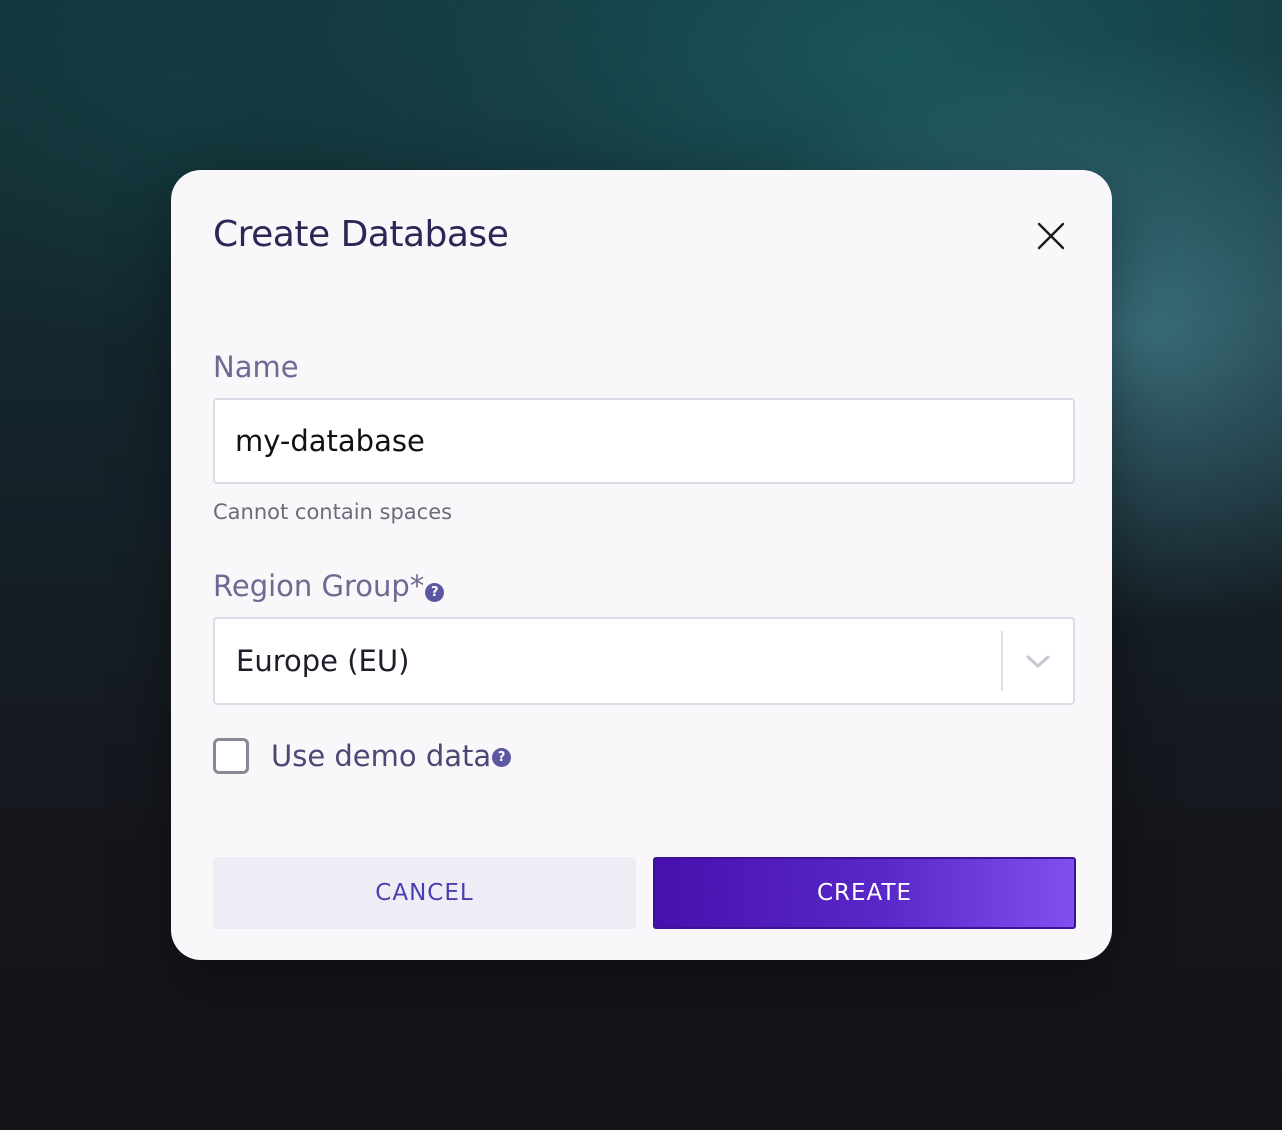 Image resolution: width=1282 pixels, height=1130 pixels. I want to click on chevron-down-icon, so click(1038, 662).